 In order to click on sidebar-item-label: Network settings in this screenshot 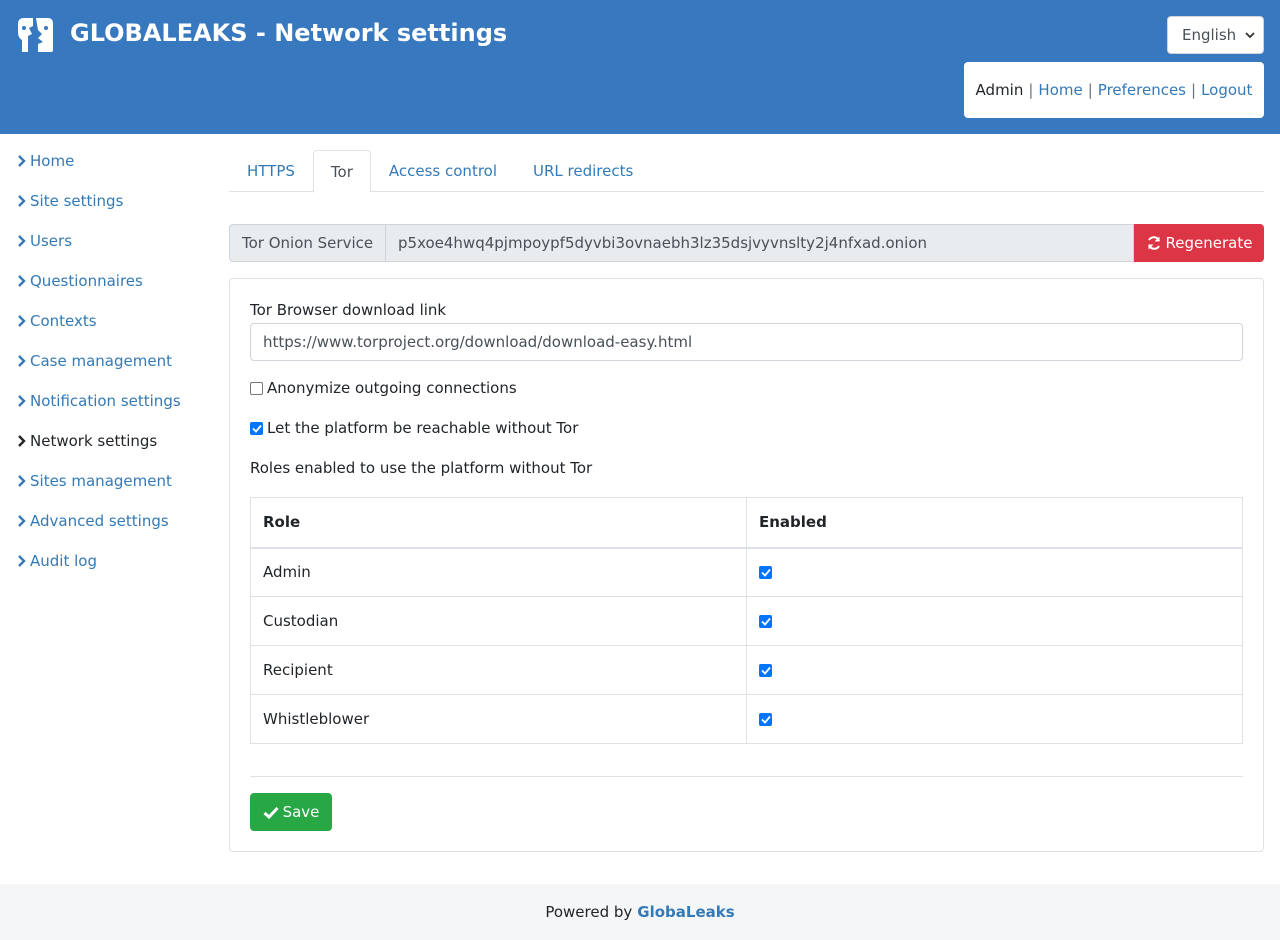, I will do `click(94, 441)`.